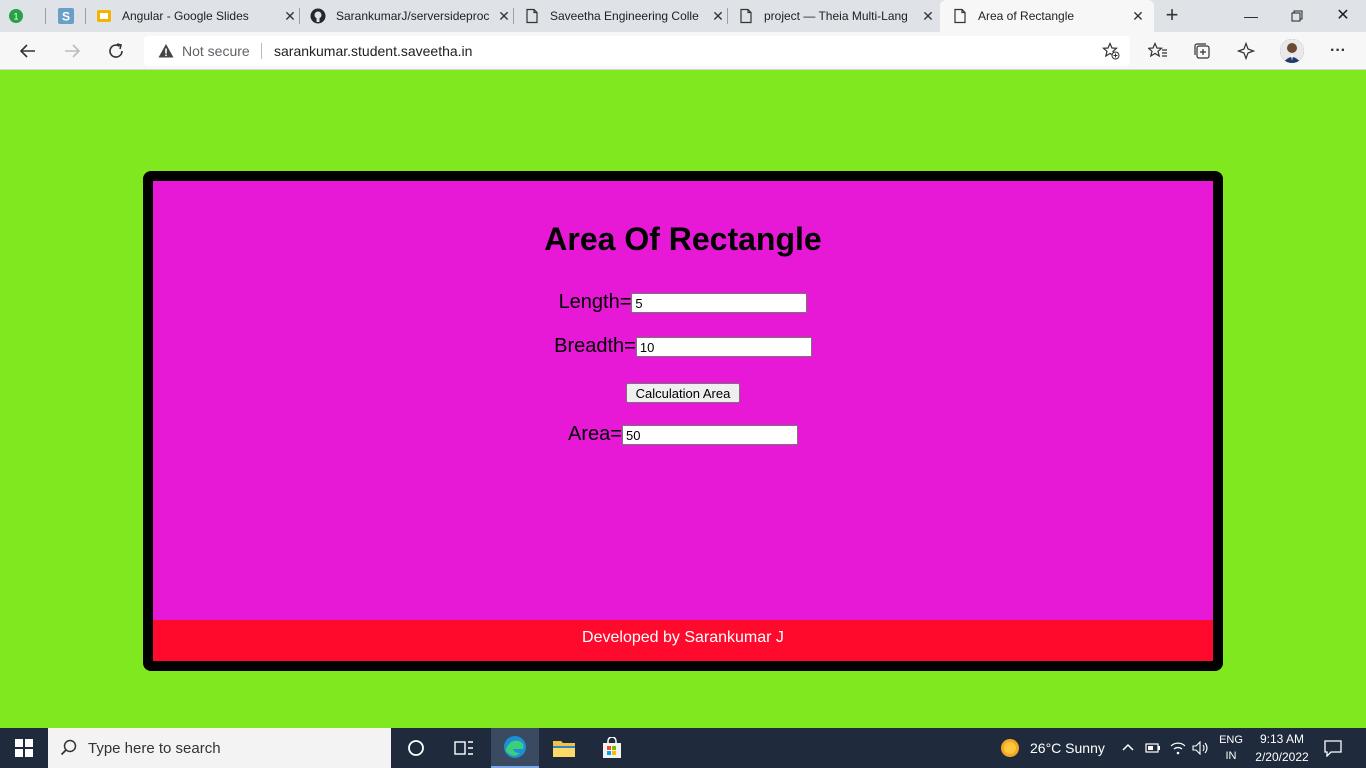 This screenshot has width=1366, height=768. What do you see at coordinates (1231, 756) in the screenshot?
I see `region-code: IN` at bounding box center [1231, 756].